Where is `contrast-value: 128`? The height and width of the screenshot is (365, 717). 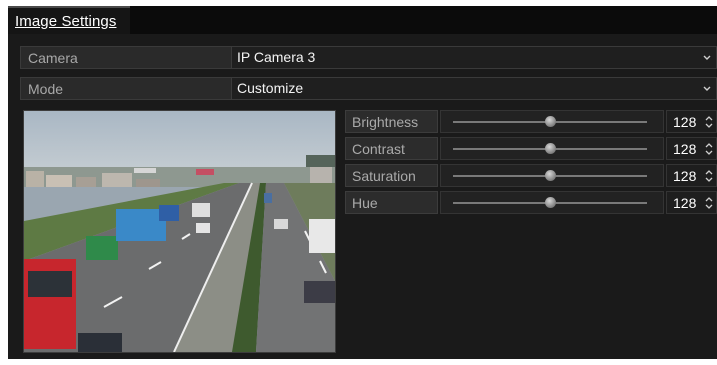
contrast-value: 128 is located at coordinates (685, 149).